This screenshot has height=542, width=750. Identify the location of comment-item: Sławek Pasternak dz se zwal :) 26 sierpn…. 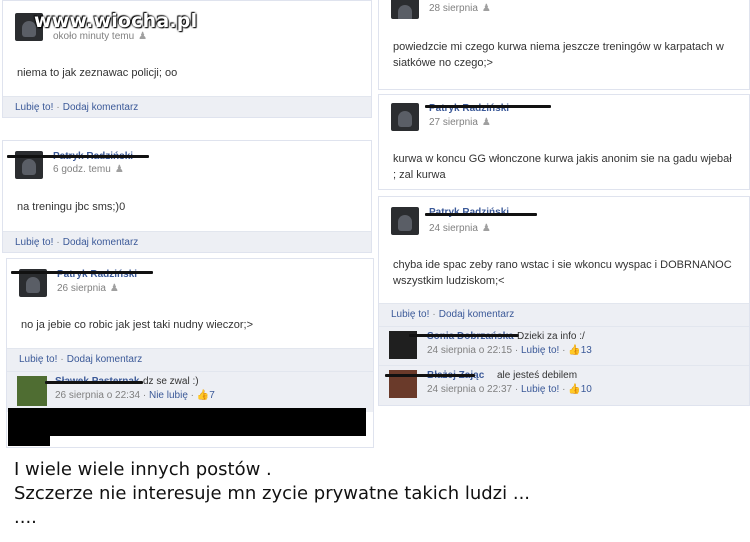
(190, 391).